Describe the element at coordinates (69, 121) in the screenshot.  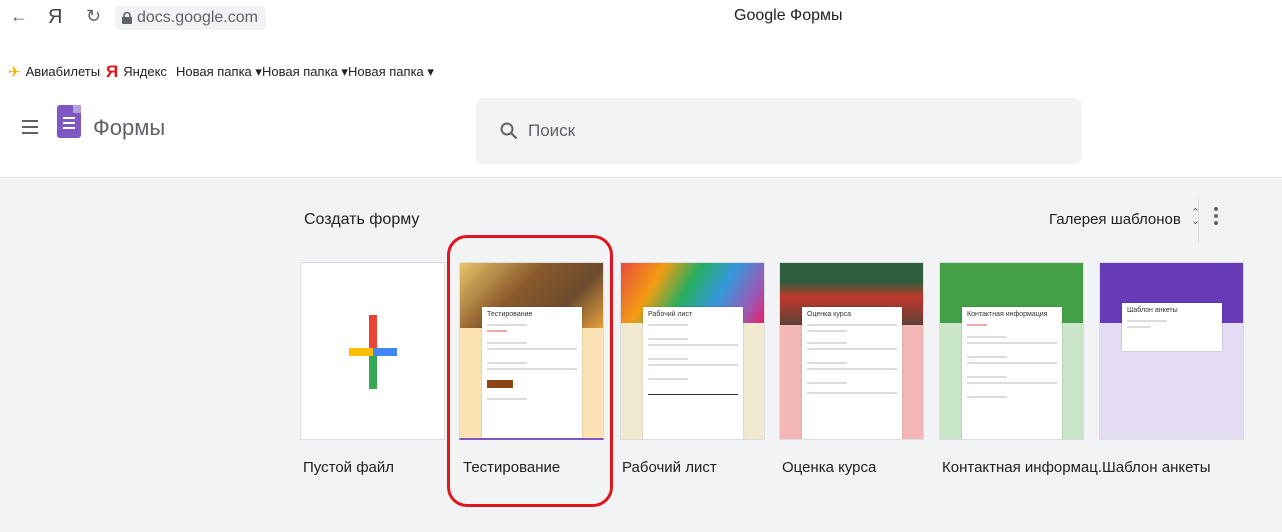
I see `google-forms-logo-icon` at that location.